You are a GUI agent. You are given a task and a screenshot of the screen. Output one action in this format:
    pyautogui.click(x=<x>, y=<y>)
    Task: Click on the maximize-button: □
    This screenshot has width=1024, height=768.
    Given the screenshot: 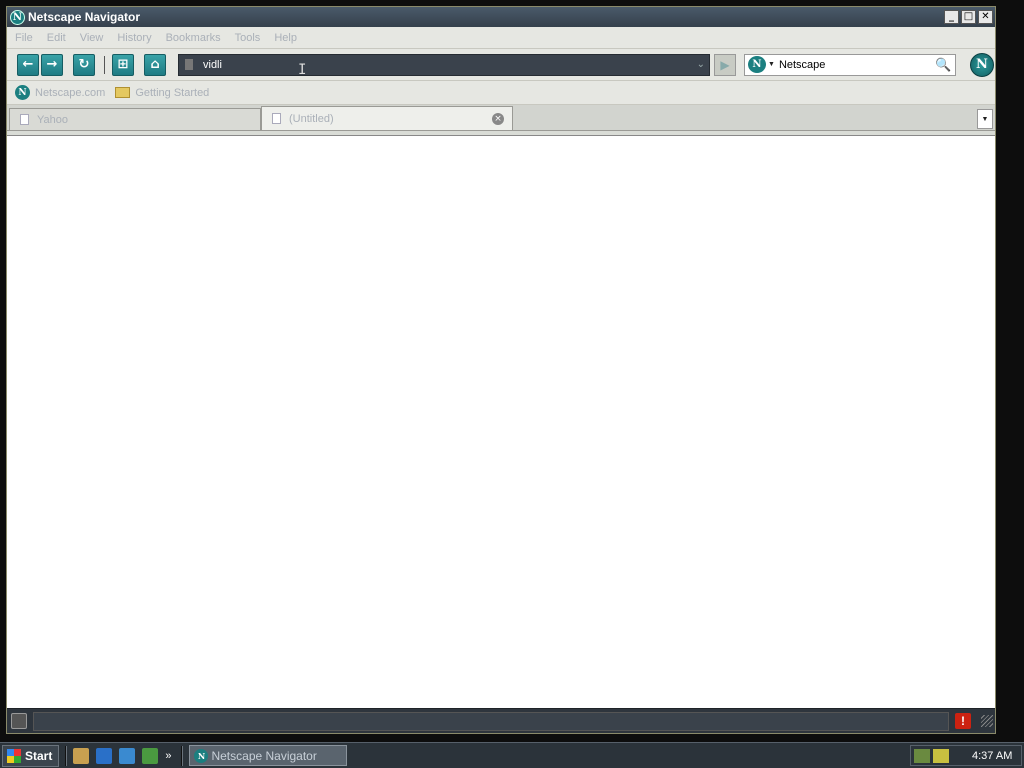 What is the action you would take?
    pyautogui.click(x=968, y=17)
    